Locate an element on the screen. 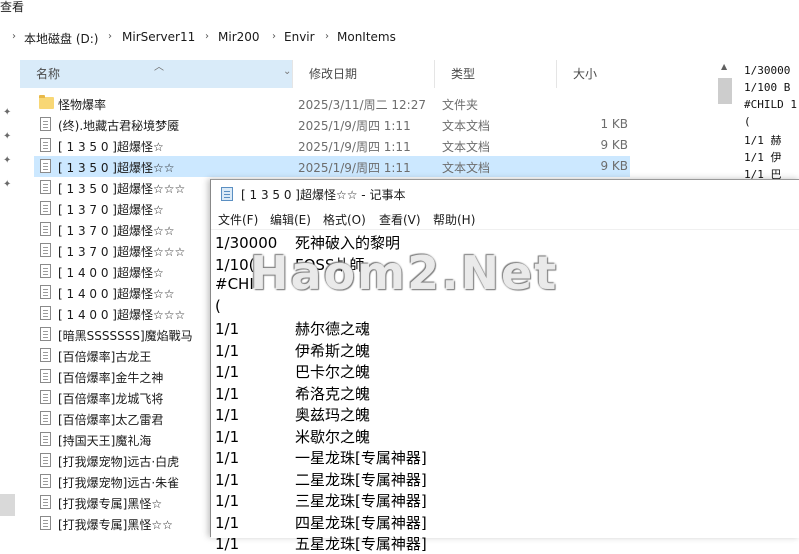 This screenshot has width=799, height=554. breadcrumb-item-mir200: Mir200 is located at coordinates (239, 37).